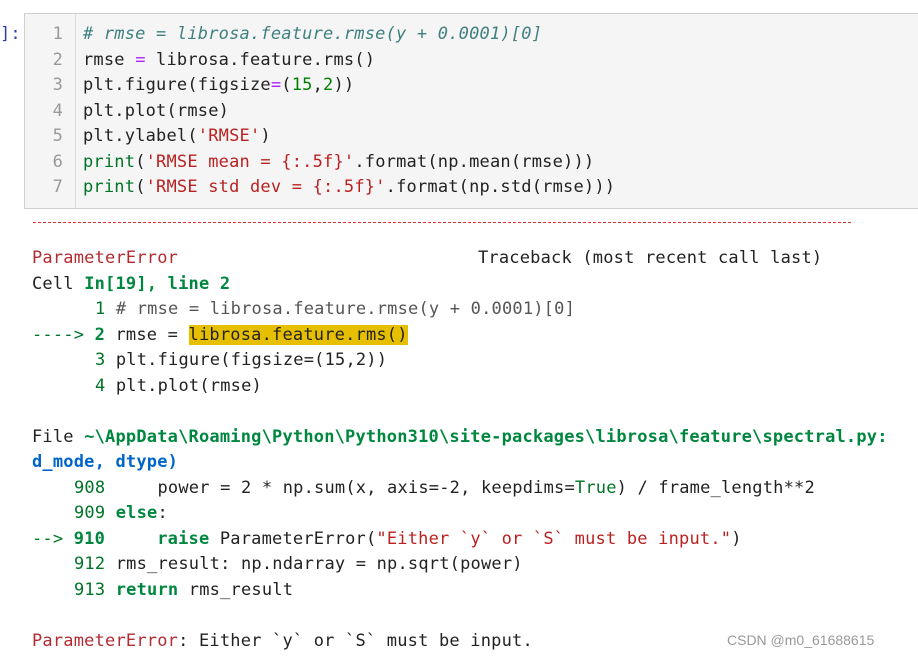 The image size is (918, 659). I want to click on traceback-header: Traceback (most recent call last), so click(650, 258).